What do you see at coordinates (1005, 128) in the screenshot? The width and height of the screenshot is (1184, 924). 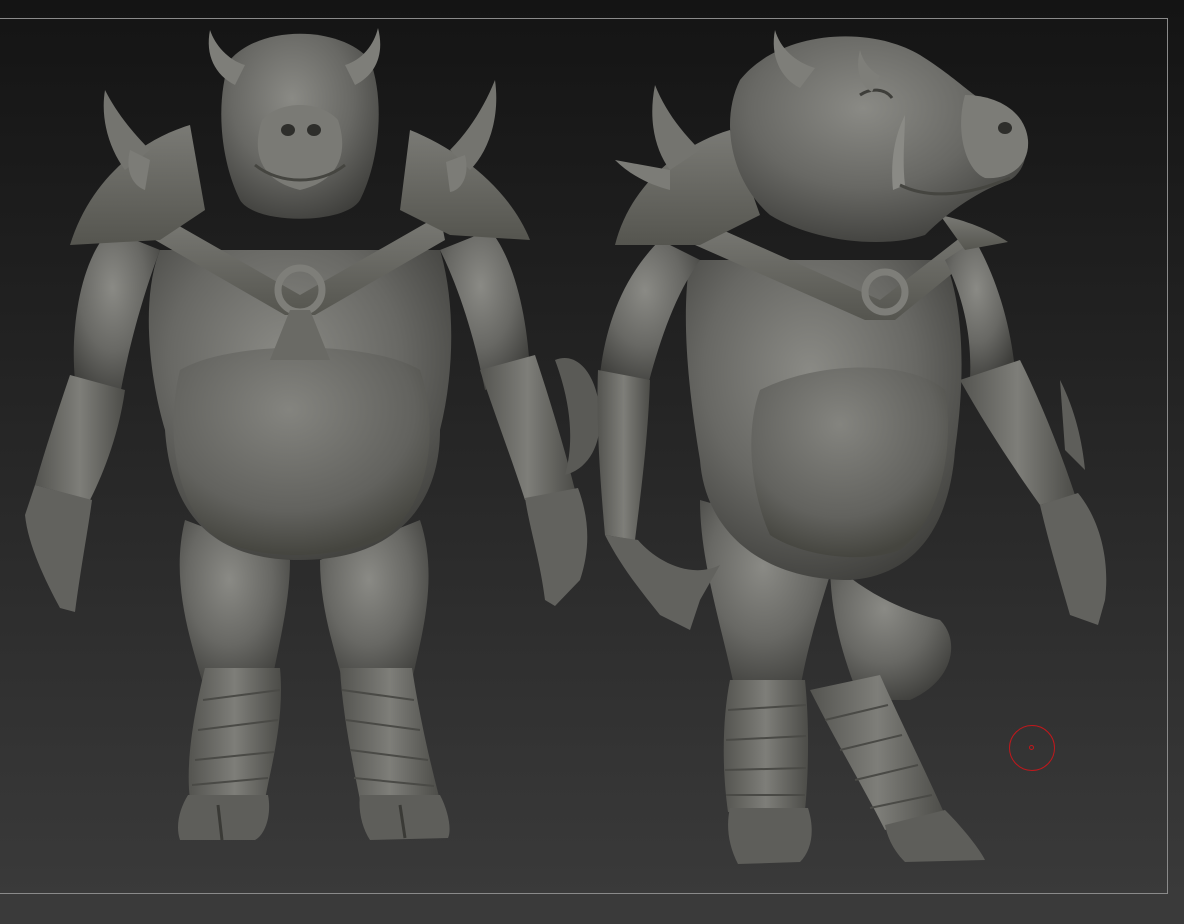 I see `side-nostril` at bounding box center [1005, 128].